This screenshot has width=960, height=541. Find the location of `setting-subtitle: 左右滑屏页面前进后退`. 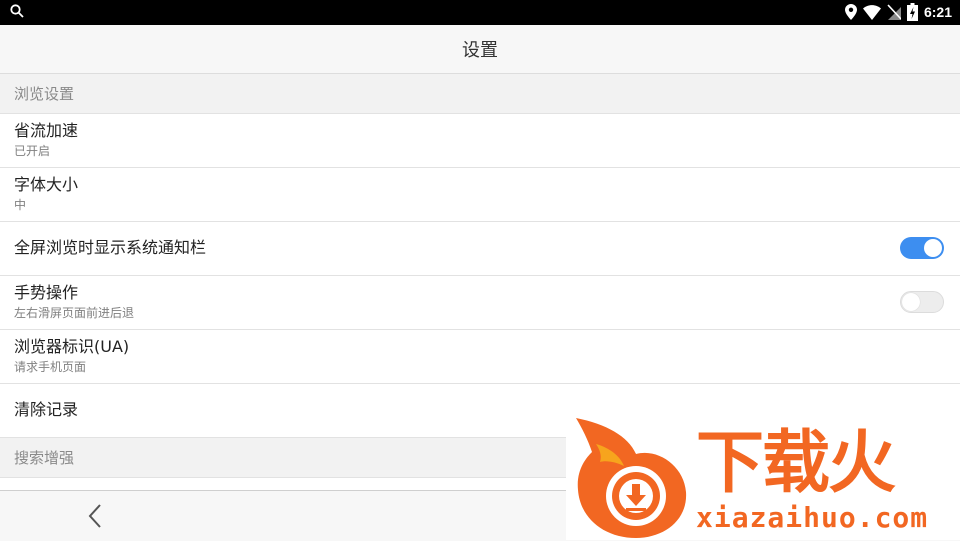

setting-subtitle: 左右滑屏页面前进后退 is located at coordinates (74, 313).